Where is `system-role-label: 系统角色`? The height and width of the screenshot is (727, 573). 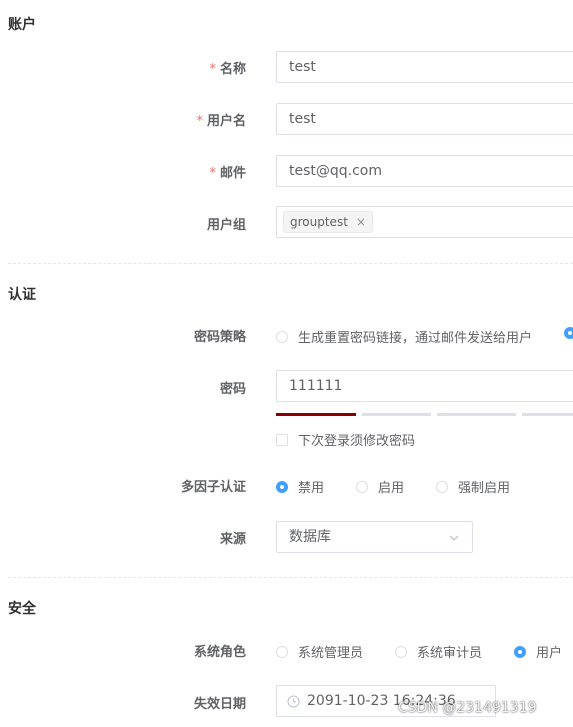 system-role-label: 系统角色 is located at coordinates (219, 652).